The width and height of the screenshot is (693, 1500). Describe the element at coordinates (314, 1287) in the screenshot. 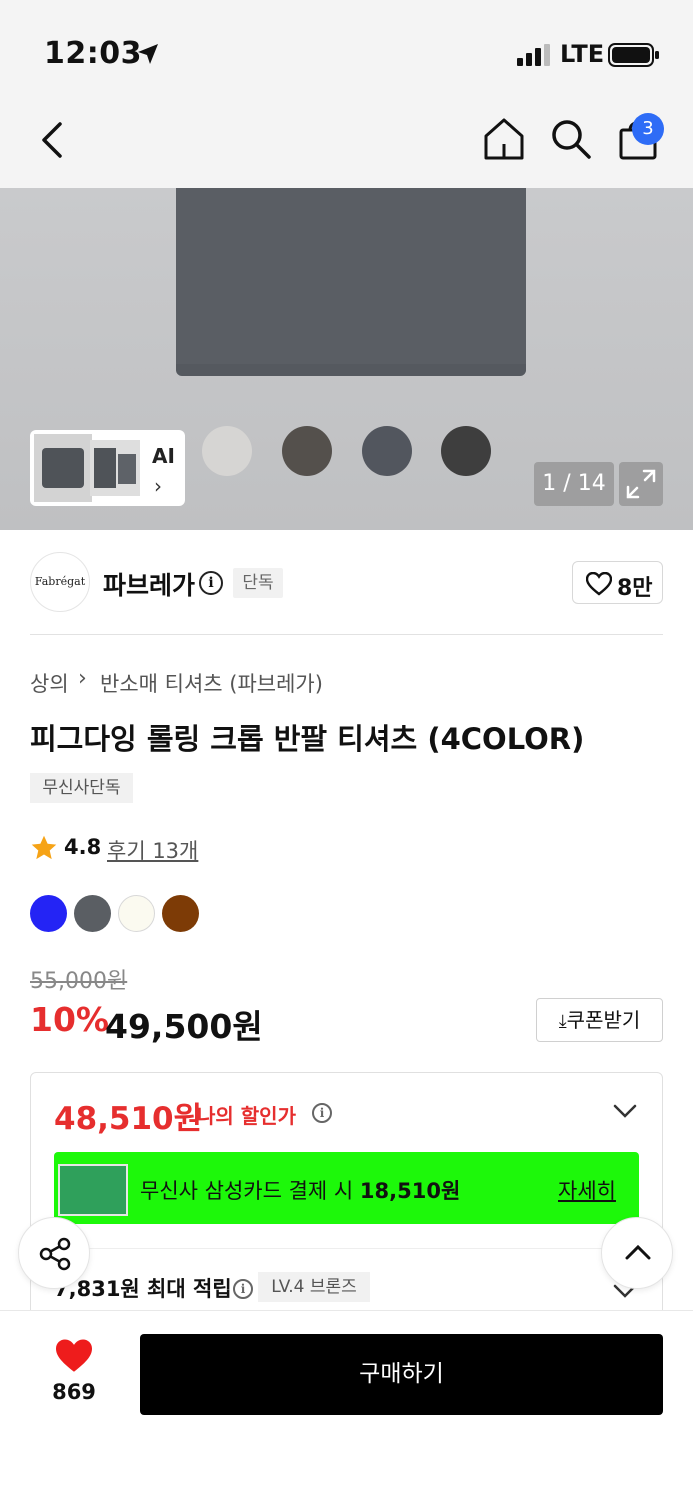

I see `member-level-tag: LV.4 브론즈` at that location.